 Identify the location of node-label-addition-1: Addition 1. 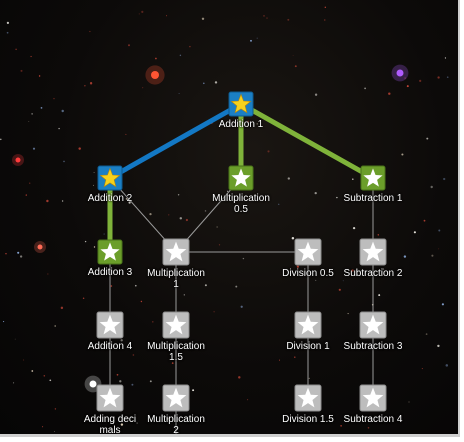
(241, 124).